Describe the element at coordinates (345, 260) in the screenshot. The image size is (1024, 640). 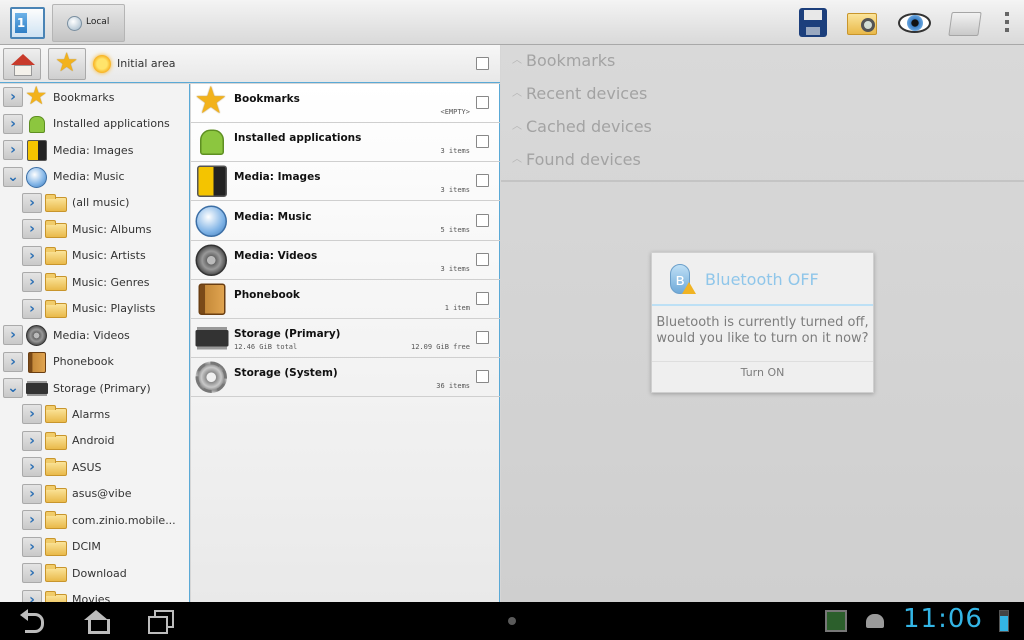
I see `list-item: Media: Videos 3 items` at that location.